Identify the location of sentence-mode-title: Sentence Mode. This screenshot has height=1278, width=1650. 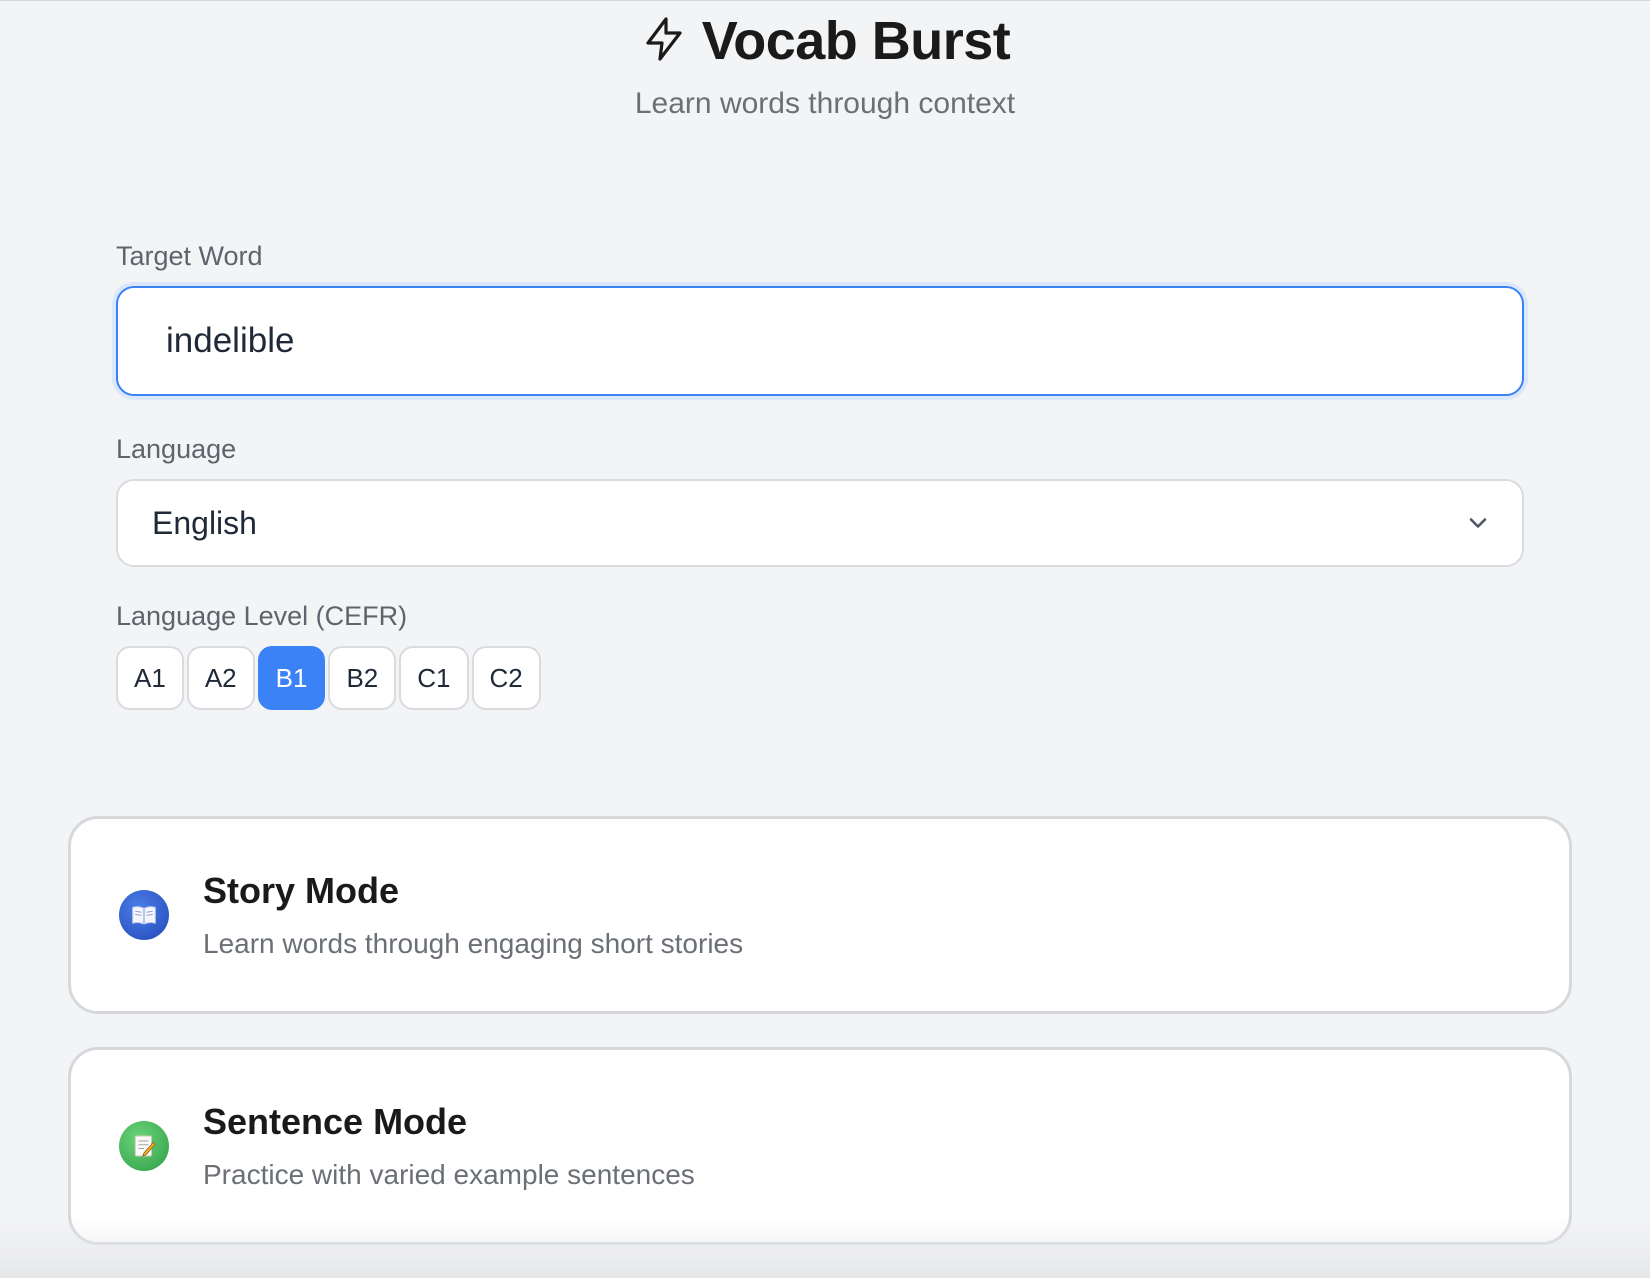
(335, 1121).